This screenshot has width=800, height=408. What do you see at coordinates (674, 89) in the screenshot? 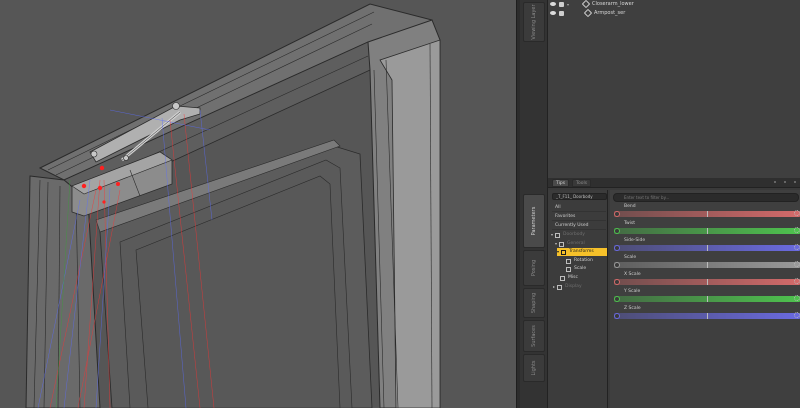
I see `scene-pane: ▾ Closerarm_lower Armpost_ser` at bounding box center [674, 89].